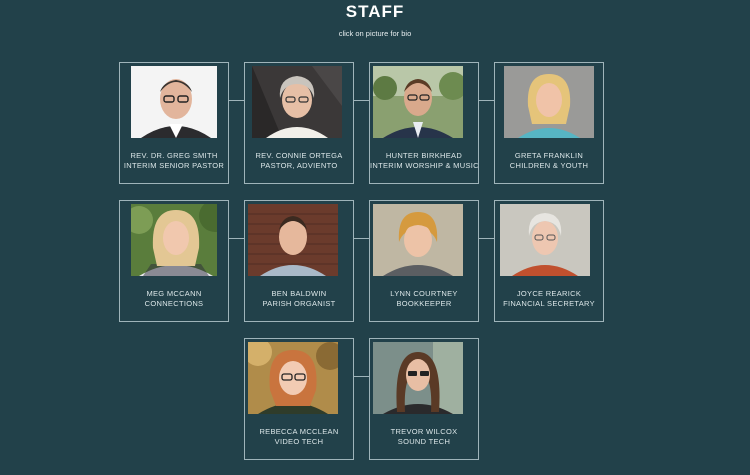  I want to click on staff-card-hunter-birkhead: HUNTER BIRKHEAD INTERIM WORSHIP & MUSIC, so click(424, 123).